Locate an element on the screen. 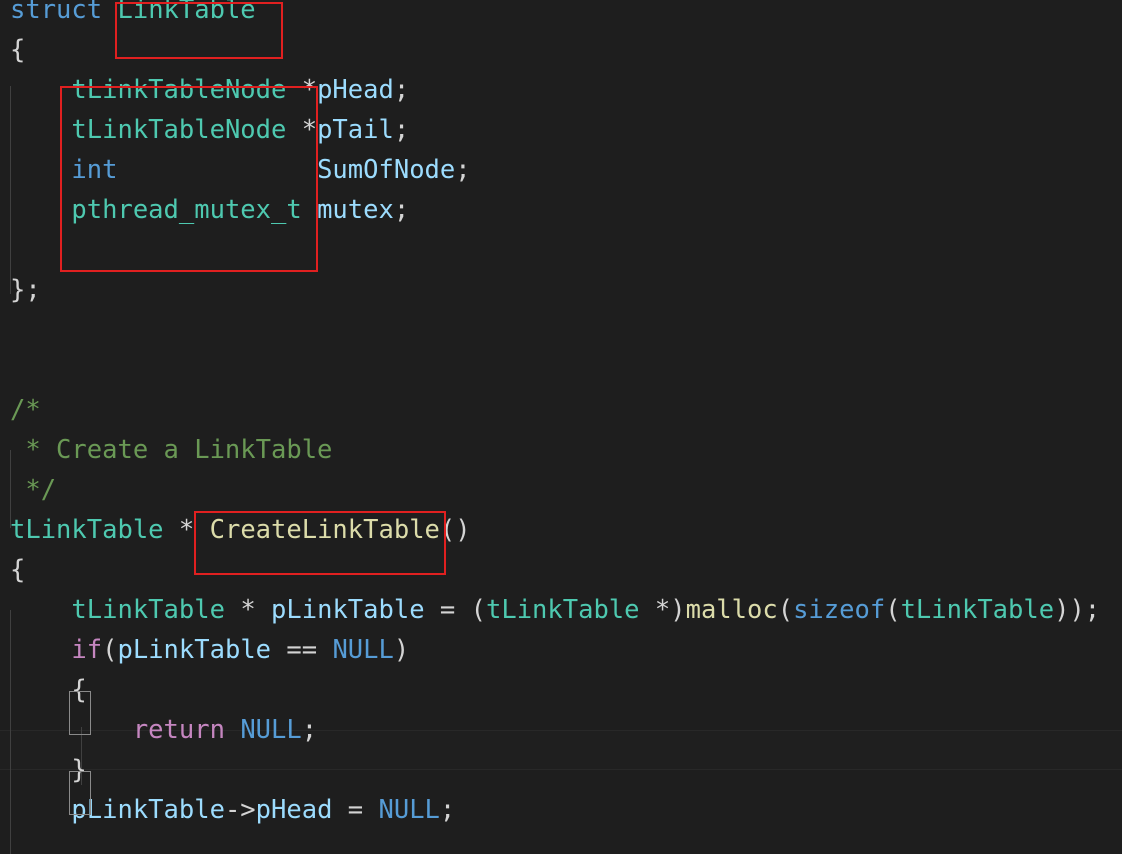 The width and height of the screenshot is (1122, 854). line-comment-open: /* is located at coordinates (561, 410).